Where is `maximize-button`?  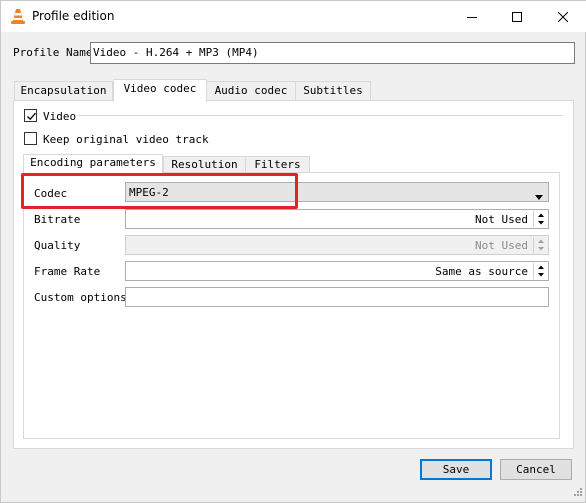 maximize-button is located at coordinates (517, 16).